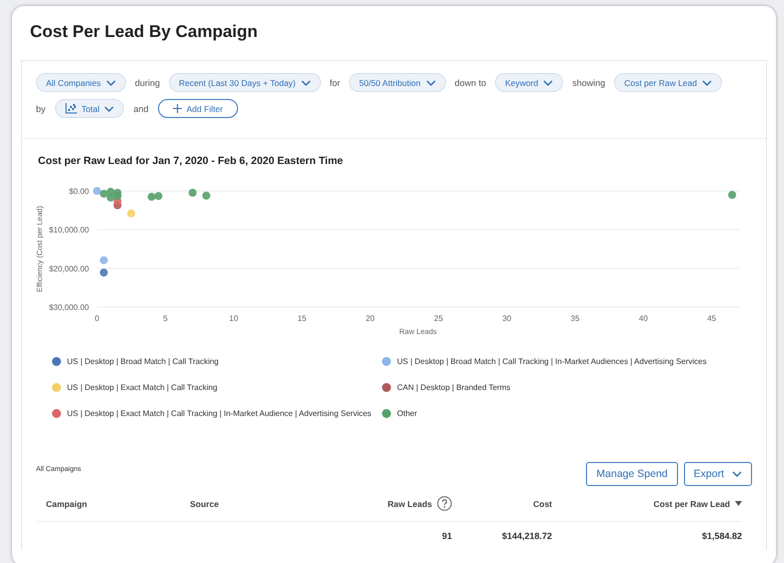  Describe the element at coordinates (542, 503) in the screenshot. I see `column-header: Cost` at that location.